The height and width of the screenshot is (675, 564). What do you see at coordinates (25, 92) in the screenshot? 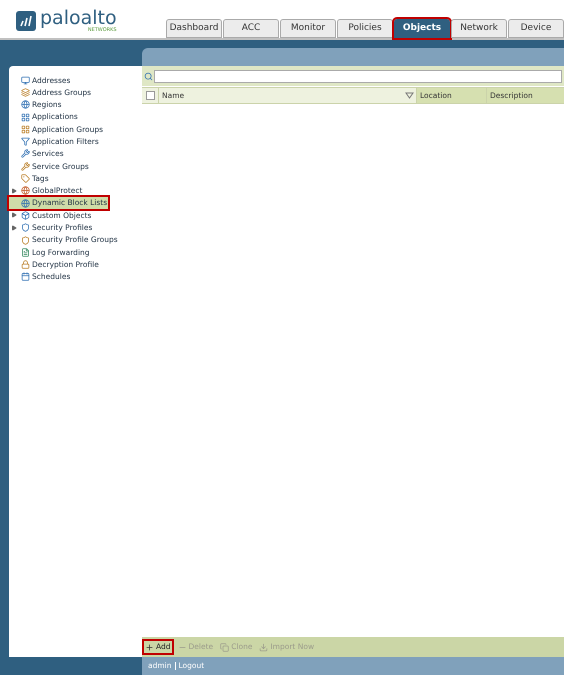
I see `layers-icon` at bounding box center [25, 92].